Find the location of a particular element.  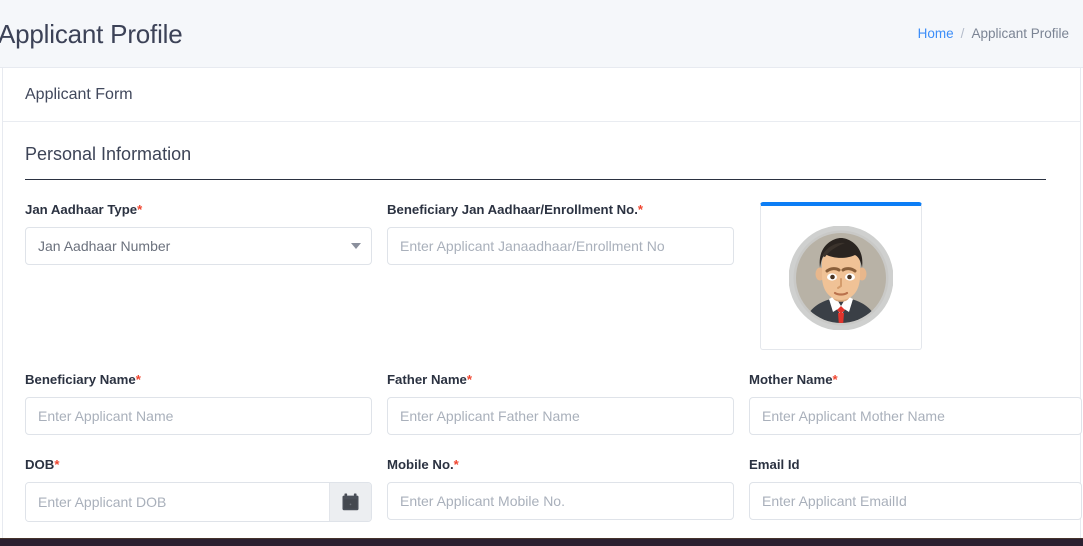

jan-aadhaar-type-select: Jan Aadhaar Number is located at coordinates (198, 245).